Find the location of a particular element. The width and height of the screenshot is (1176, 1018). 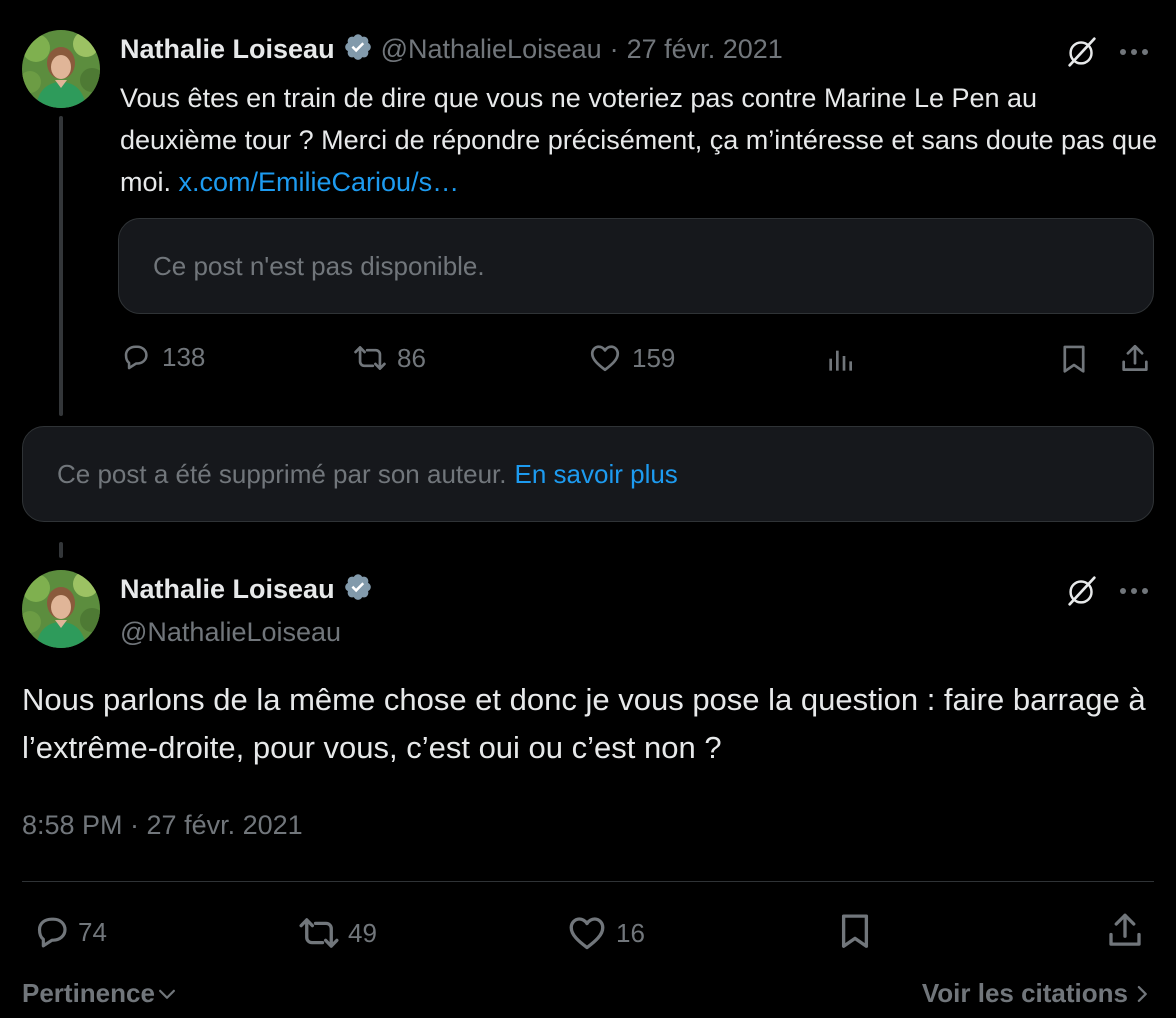

views-button is located at coordinates (840, 360).